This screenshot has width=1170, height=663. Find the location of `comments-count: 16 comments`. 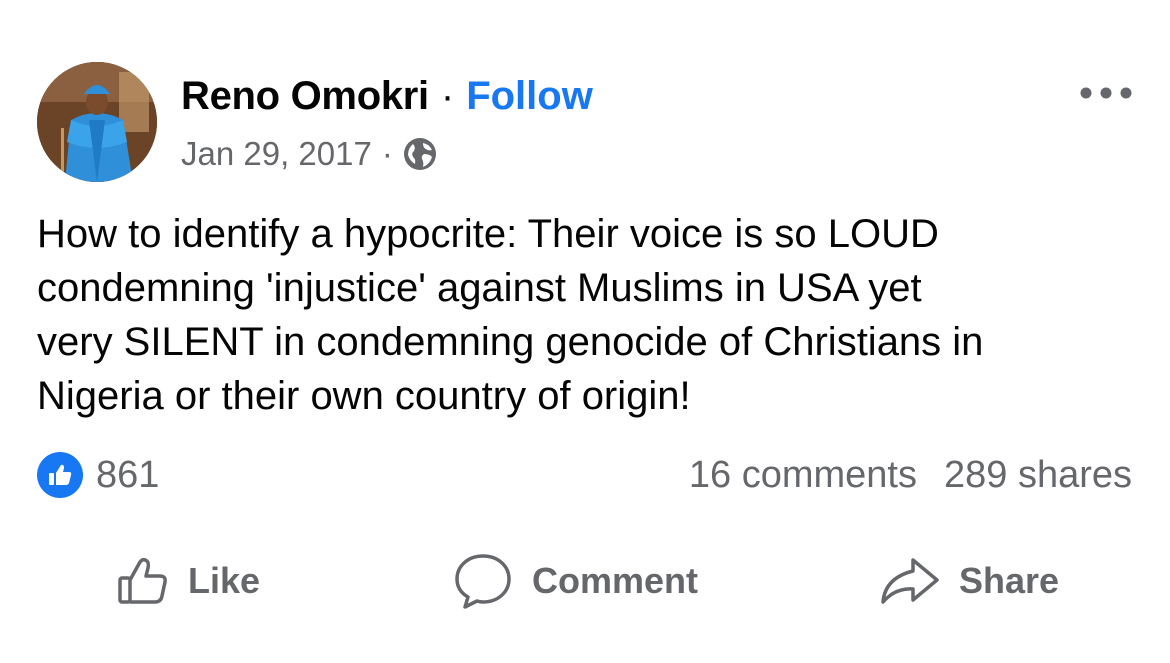

comments-count: 16 comments is located at coordinates (803, 475).